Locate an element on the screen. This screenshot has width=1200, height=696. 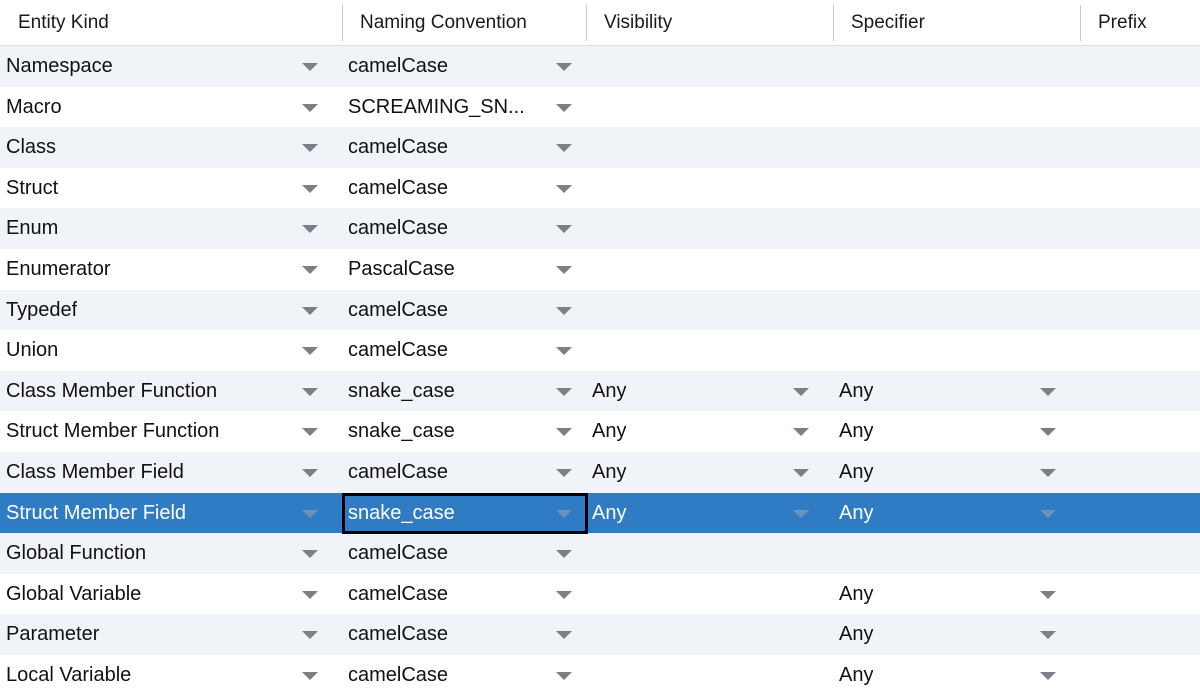
table-row: Class Member Field camelCase Any Any is located at coordinates (600, 472).